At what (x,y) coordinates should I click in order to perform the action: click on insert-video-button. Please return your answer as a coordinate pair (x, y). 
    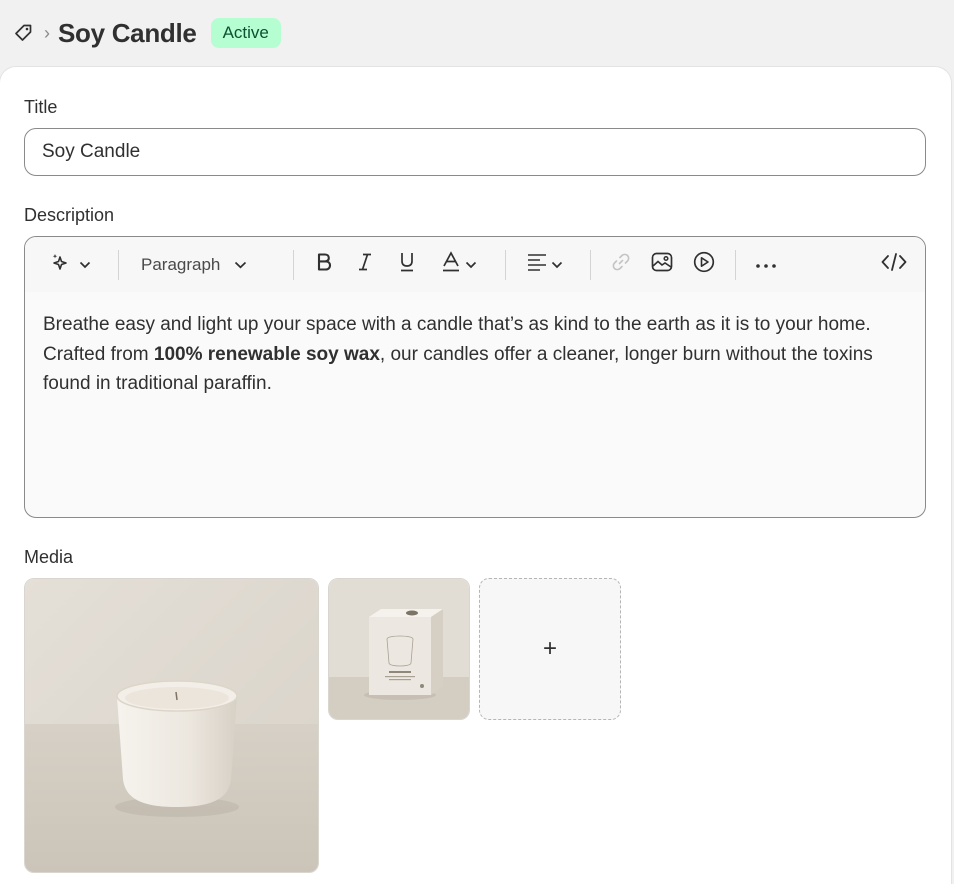
    Looking at the image, I should click on (704, 265).